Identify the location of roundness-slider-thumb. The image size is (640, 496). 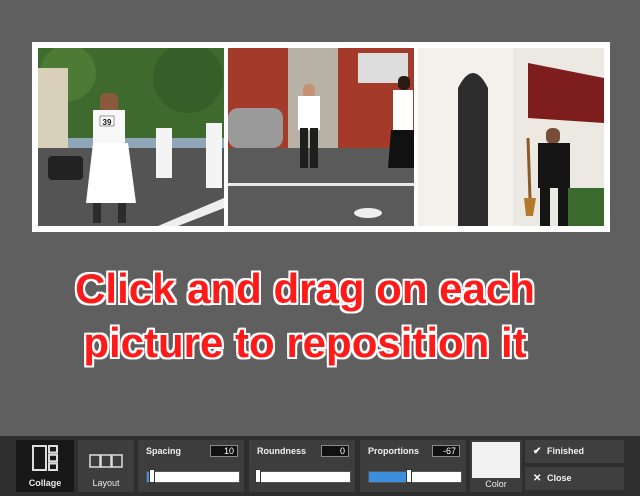
(258, 476).